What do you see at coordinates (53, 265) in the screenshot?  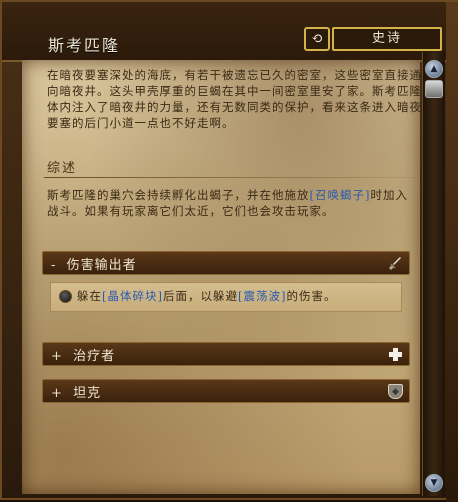 I see `dps-collapse-toggle: -` at bounding box center [53, 265].